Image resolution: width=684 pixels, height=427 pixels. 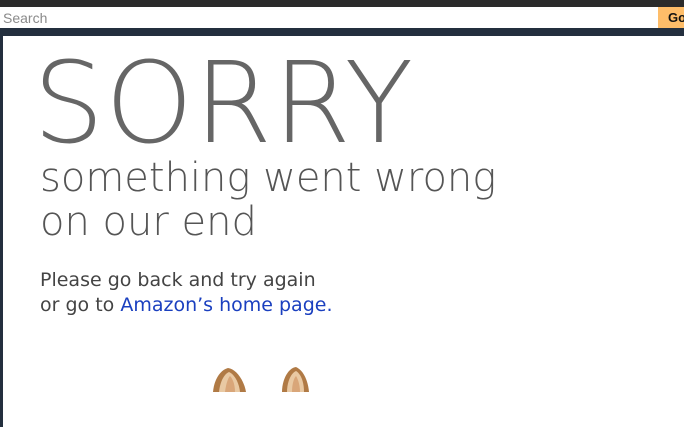 I want to click on search-bar: Go, so click(x=342, y=17).